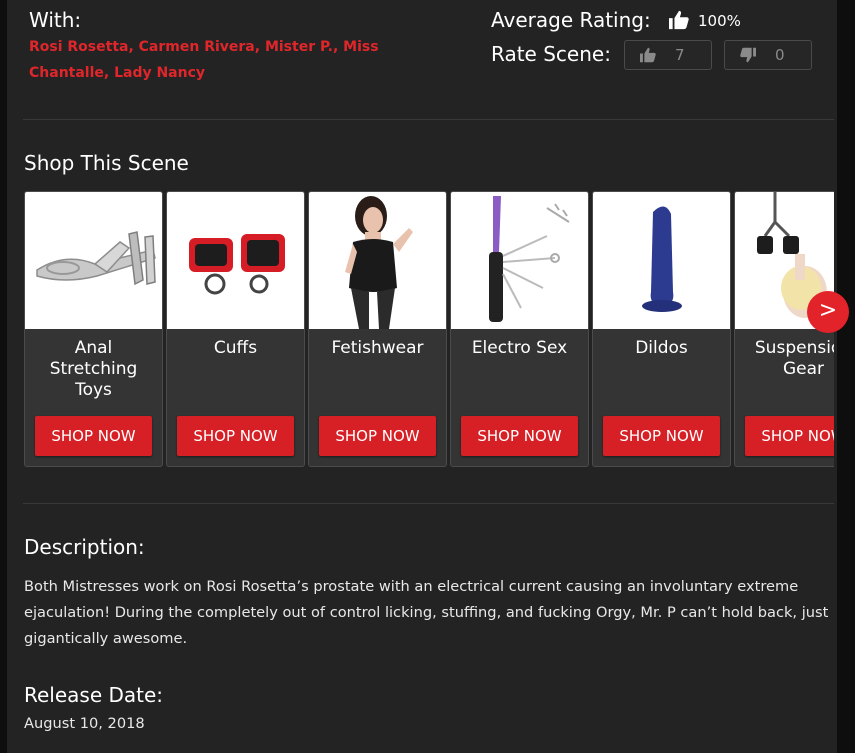  What do you see at coordinates (55, 20) in the screenshot?
I see `with-label: With:` at bounding box center [55, 20].